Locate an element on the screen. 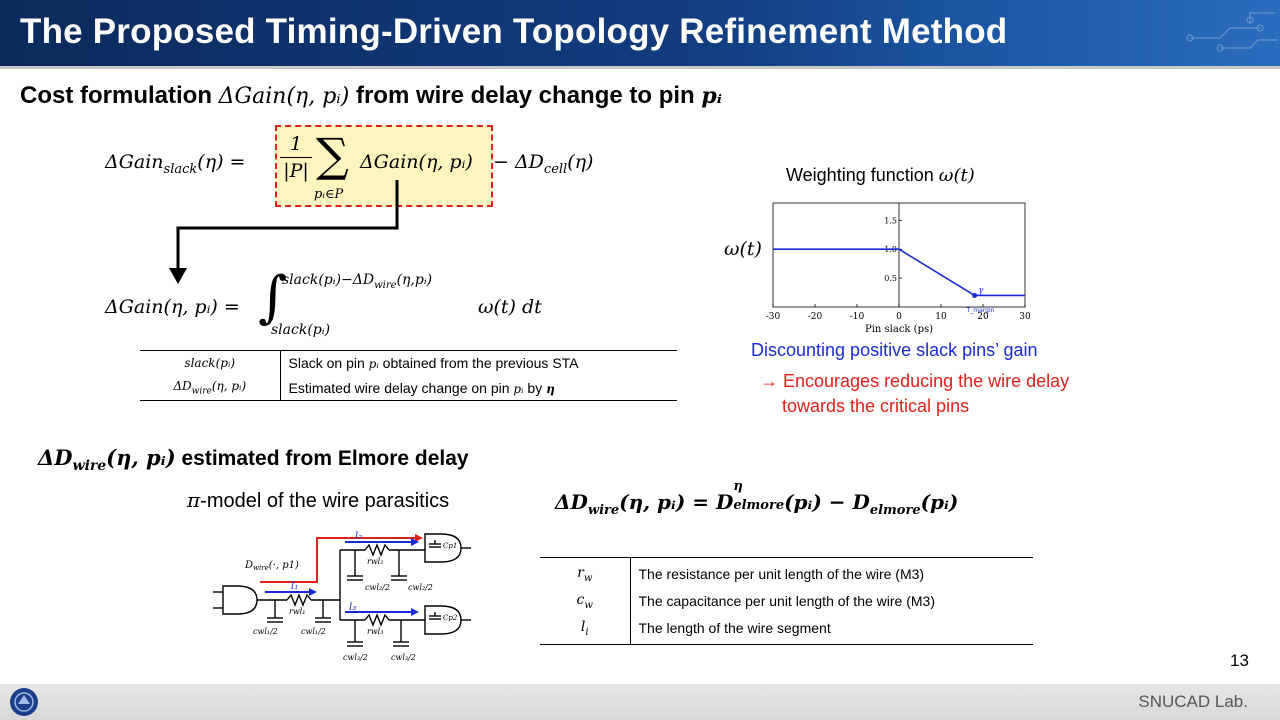 The width and height of the screenshot is (1280, 720). cap-label-1b: cwl₁/2 is located at coordinates (313, 631).